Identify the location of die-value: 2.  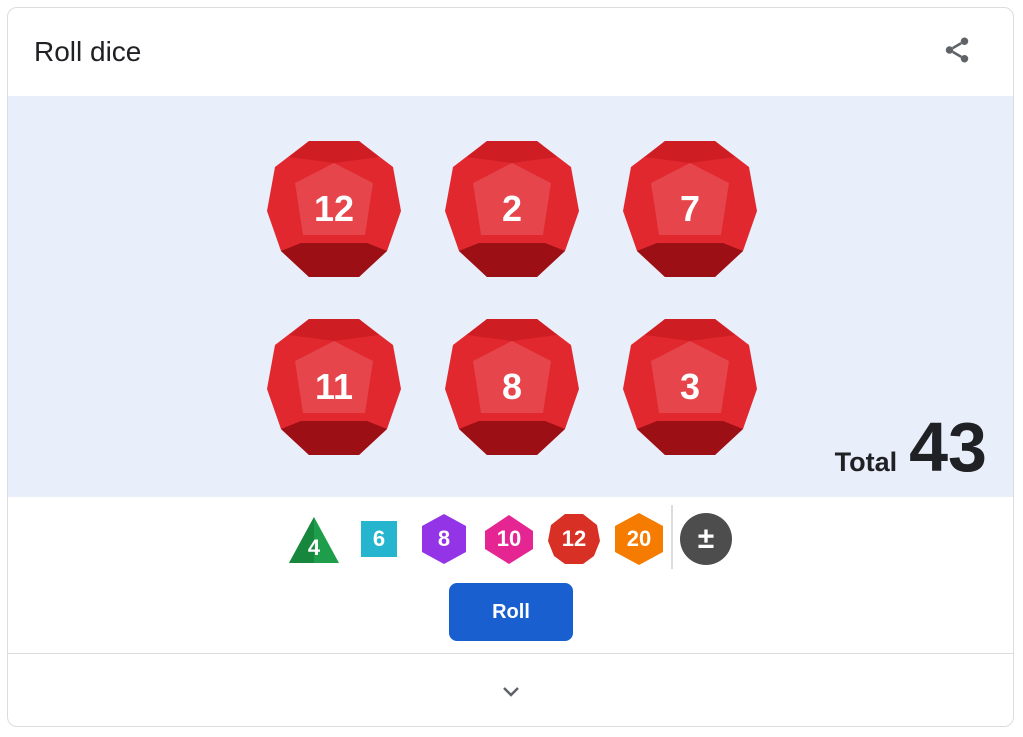
(512, 208).